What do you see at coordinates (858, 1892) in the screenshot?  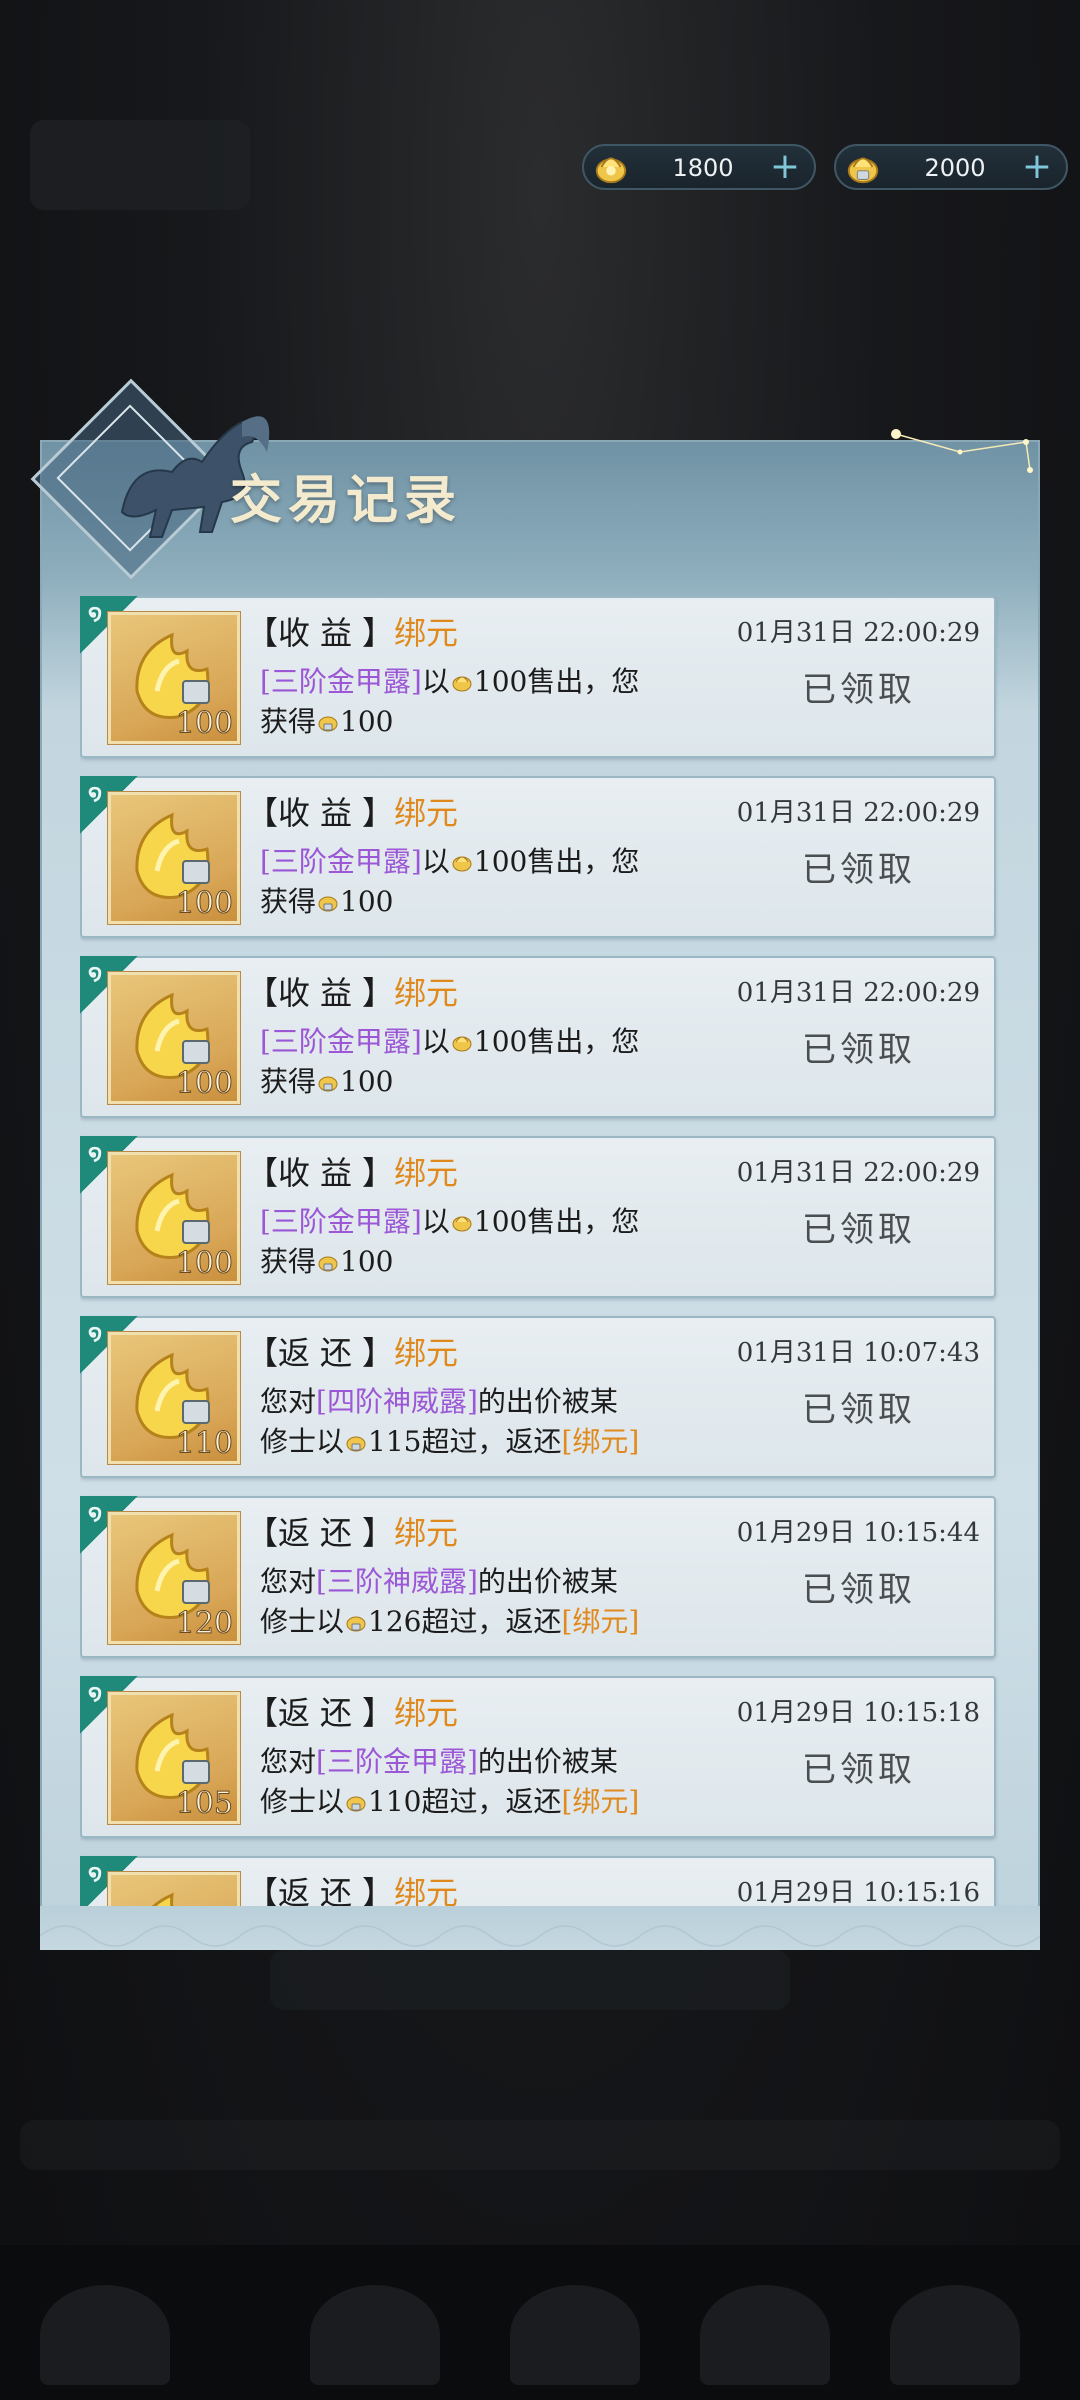 I see `record-time: 01月29日 10:15:16` at bounding box center [858, 1892].